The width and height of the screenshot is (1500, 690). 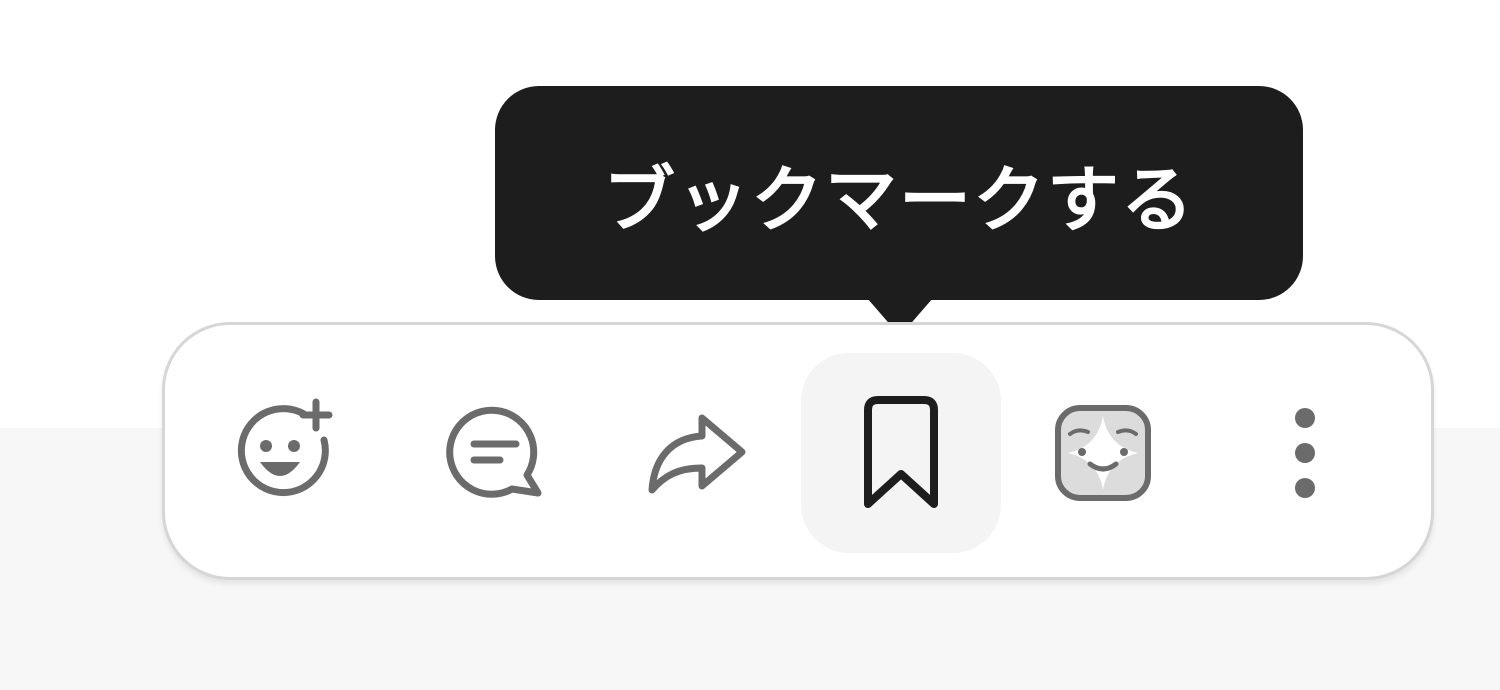 I want to click on add-reaction-button, so click(x=288, y=453).